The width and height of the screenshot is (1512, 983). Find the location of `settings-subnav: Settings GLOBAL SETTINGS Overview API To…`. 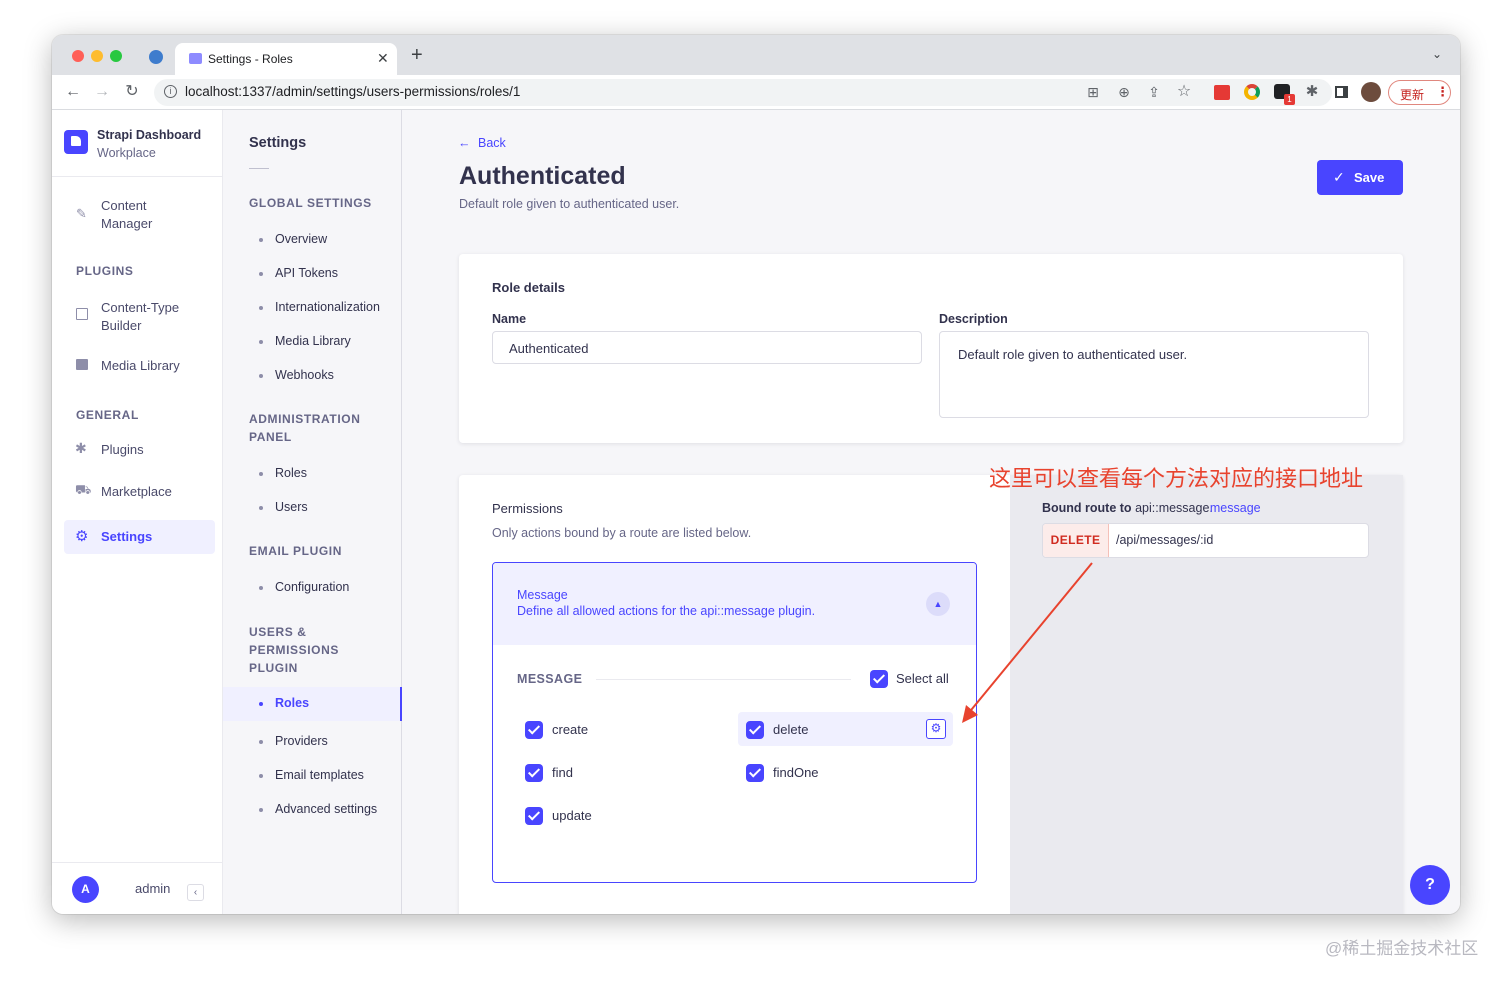

settings-subnav: Settings GLOBAL SETTINGS Overview API To… is located at coordinates (312, 512).